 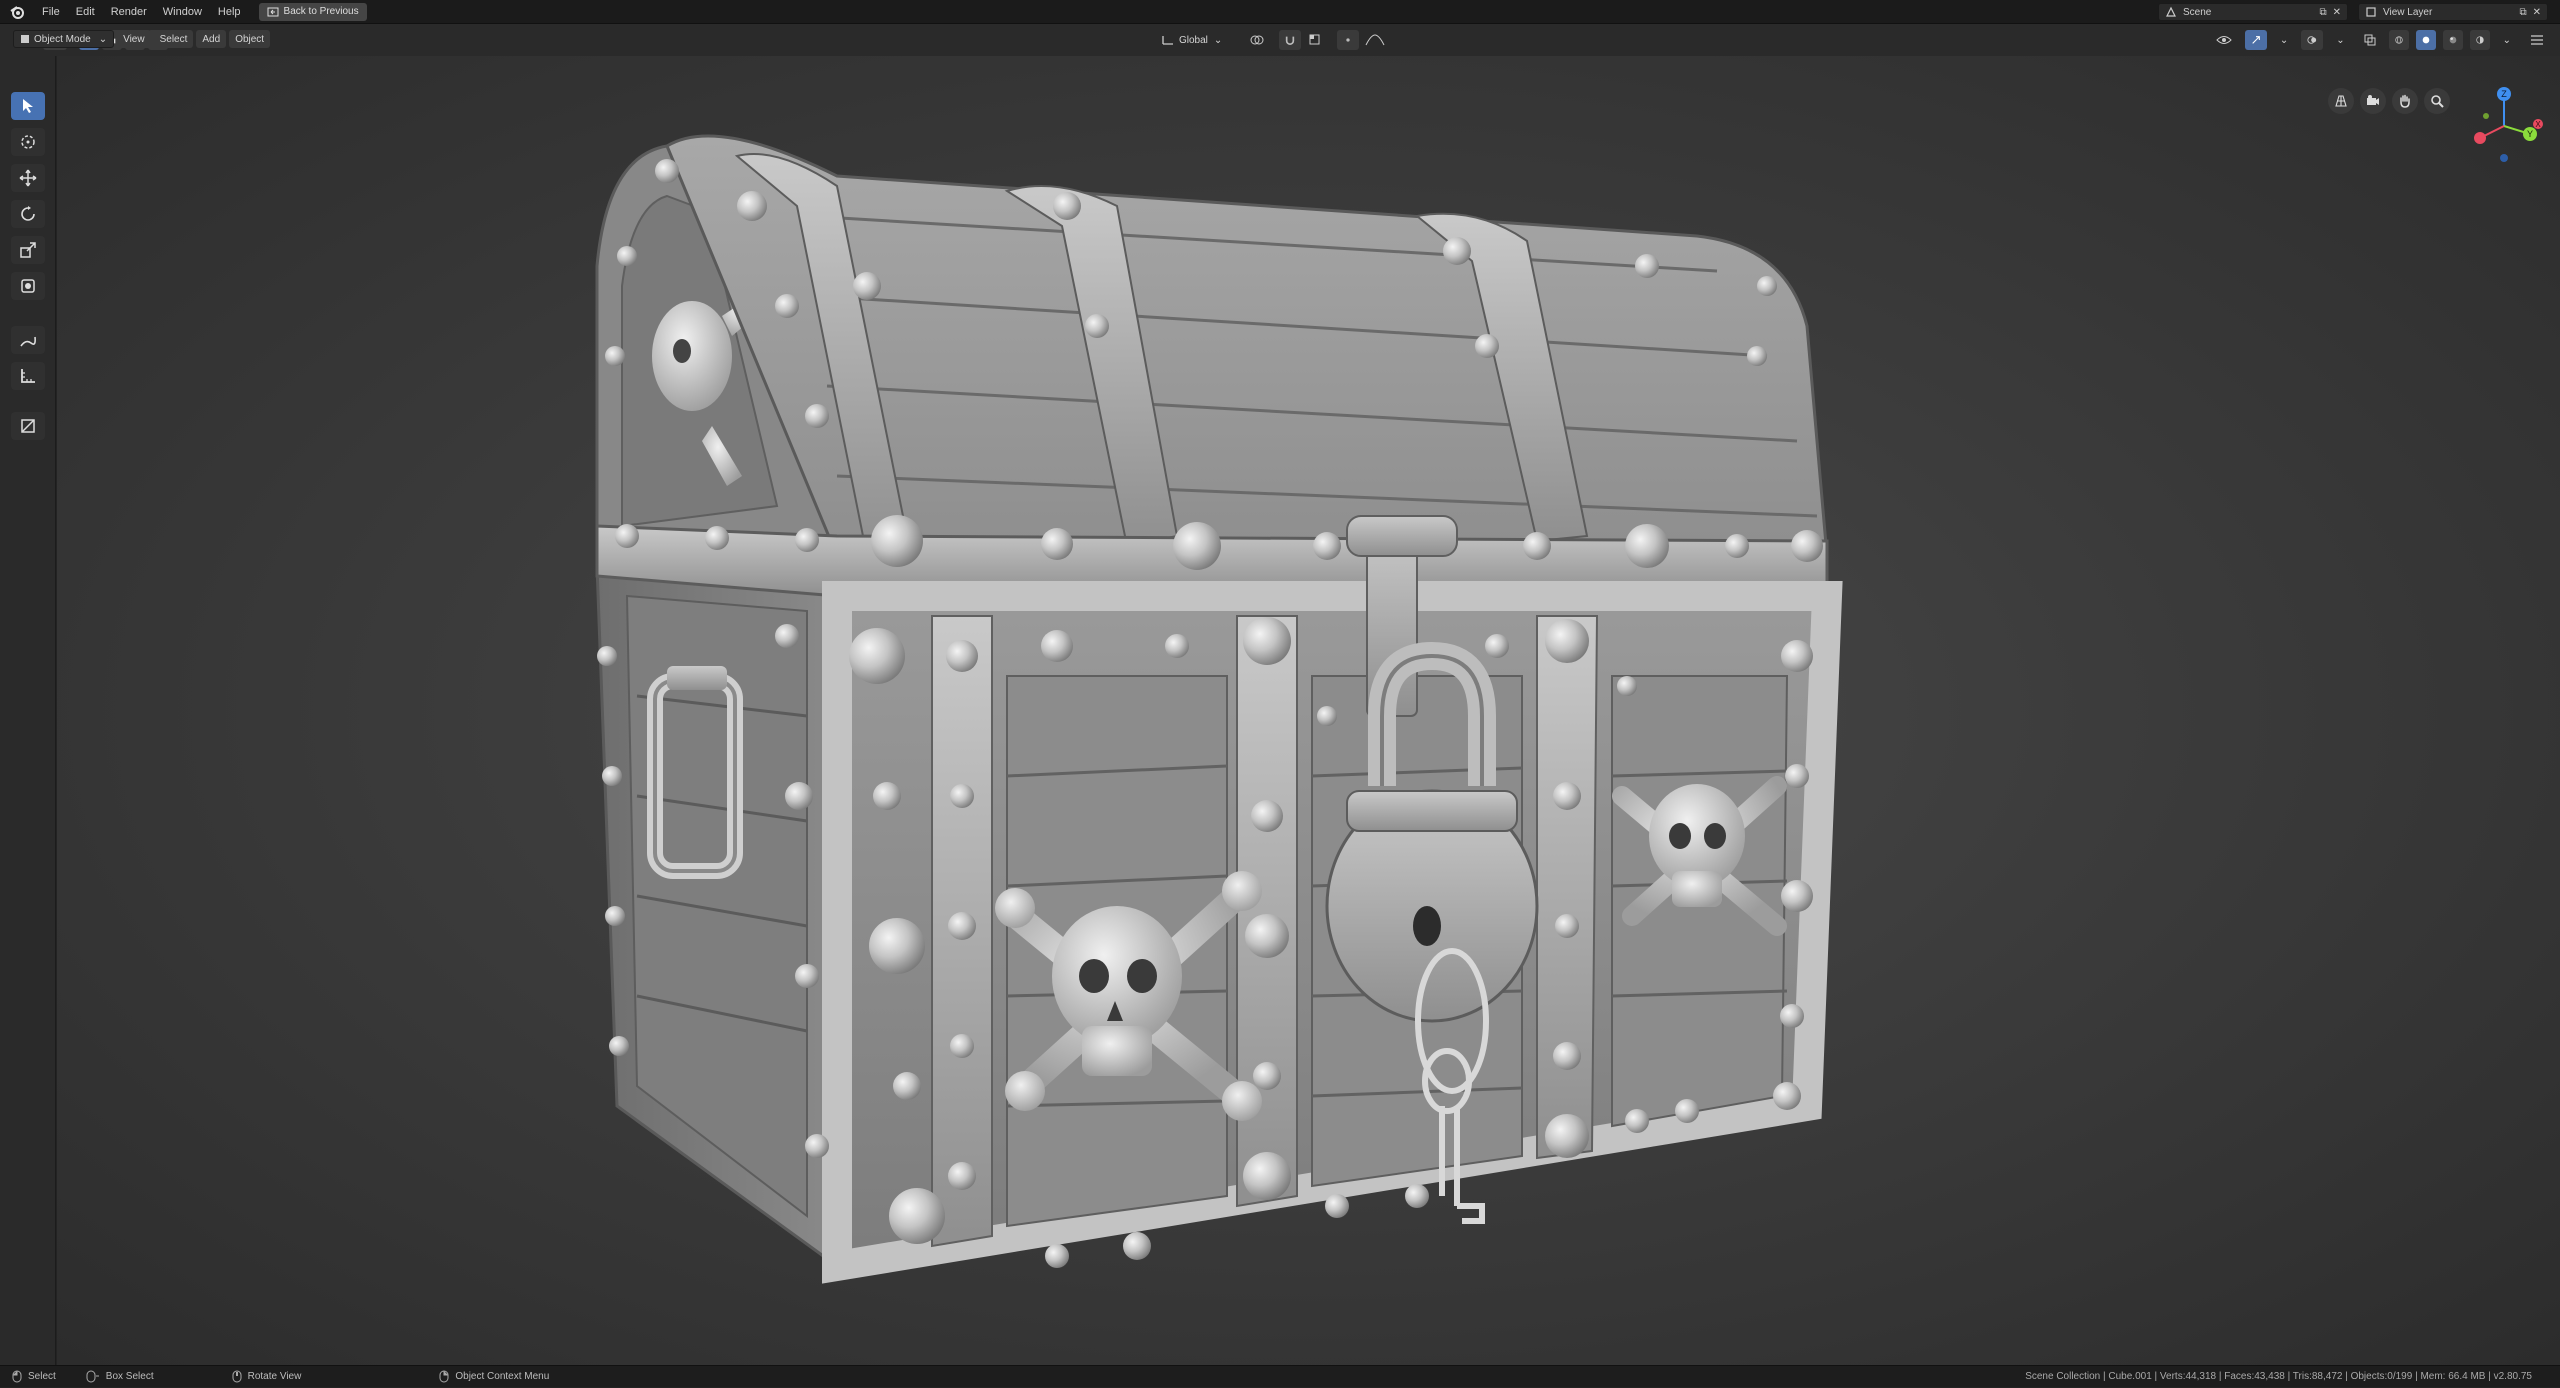 I want to click on scale-tool, so click(x=27, y=250).